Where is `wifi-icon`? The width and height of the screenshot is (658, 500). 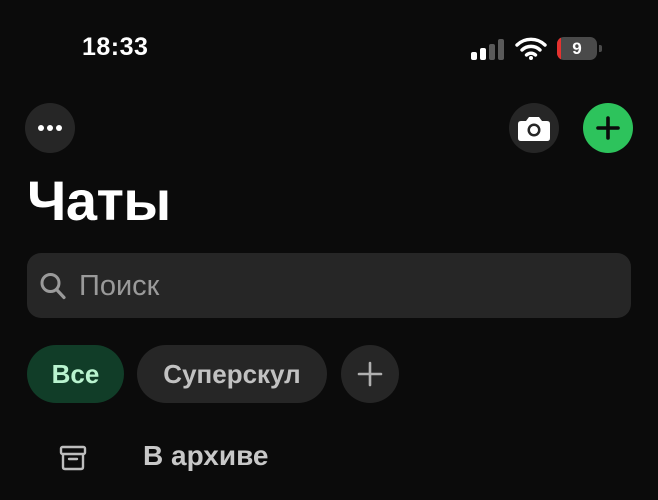 wifi-icon is located at coordinates (531, 48).